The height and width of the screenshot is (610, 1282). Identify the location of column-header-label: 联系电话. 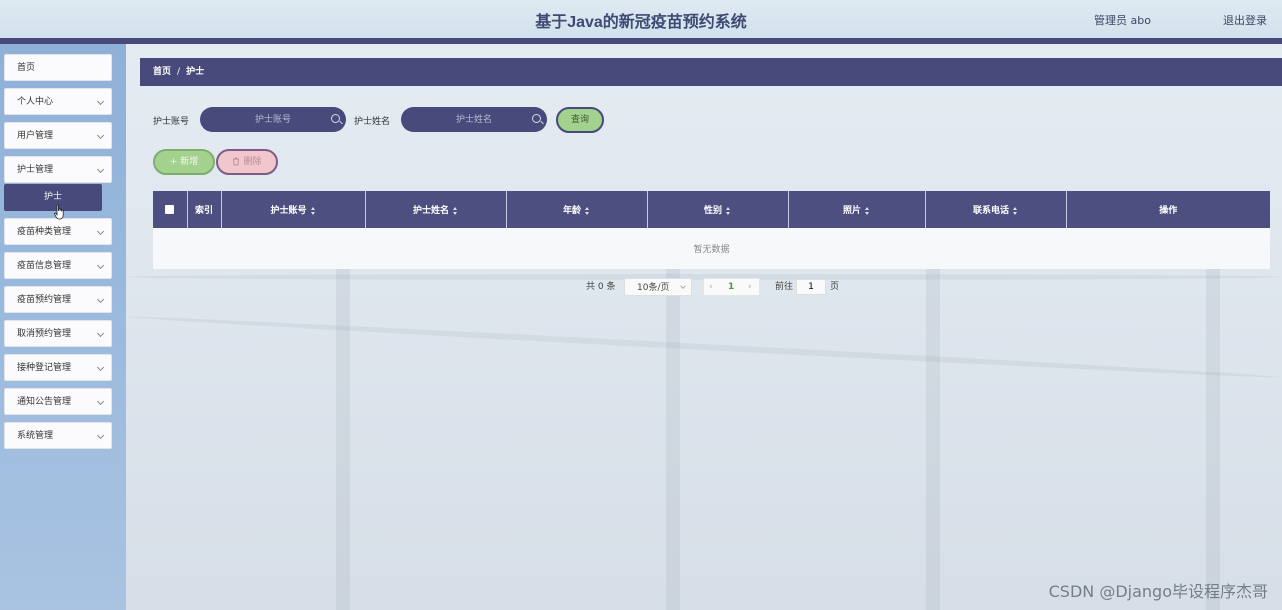
(990, 211).